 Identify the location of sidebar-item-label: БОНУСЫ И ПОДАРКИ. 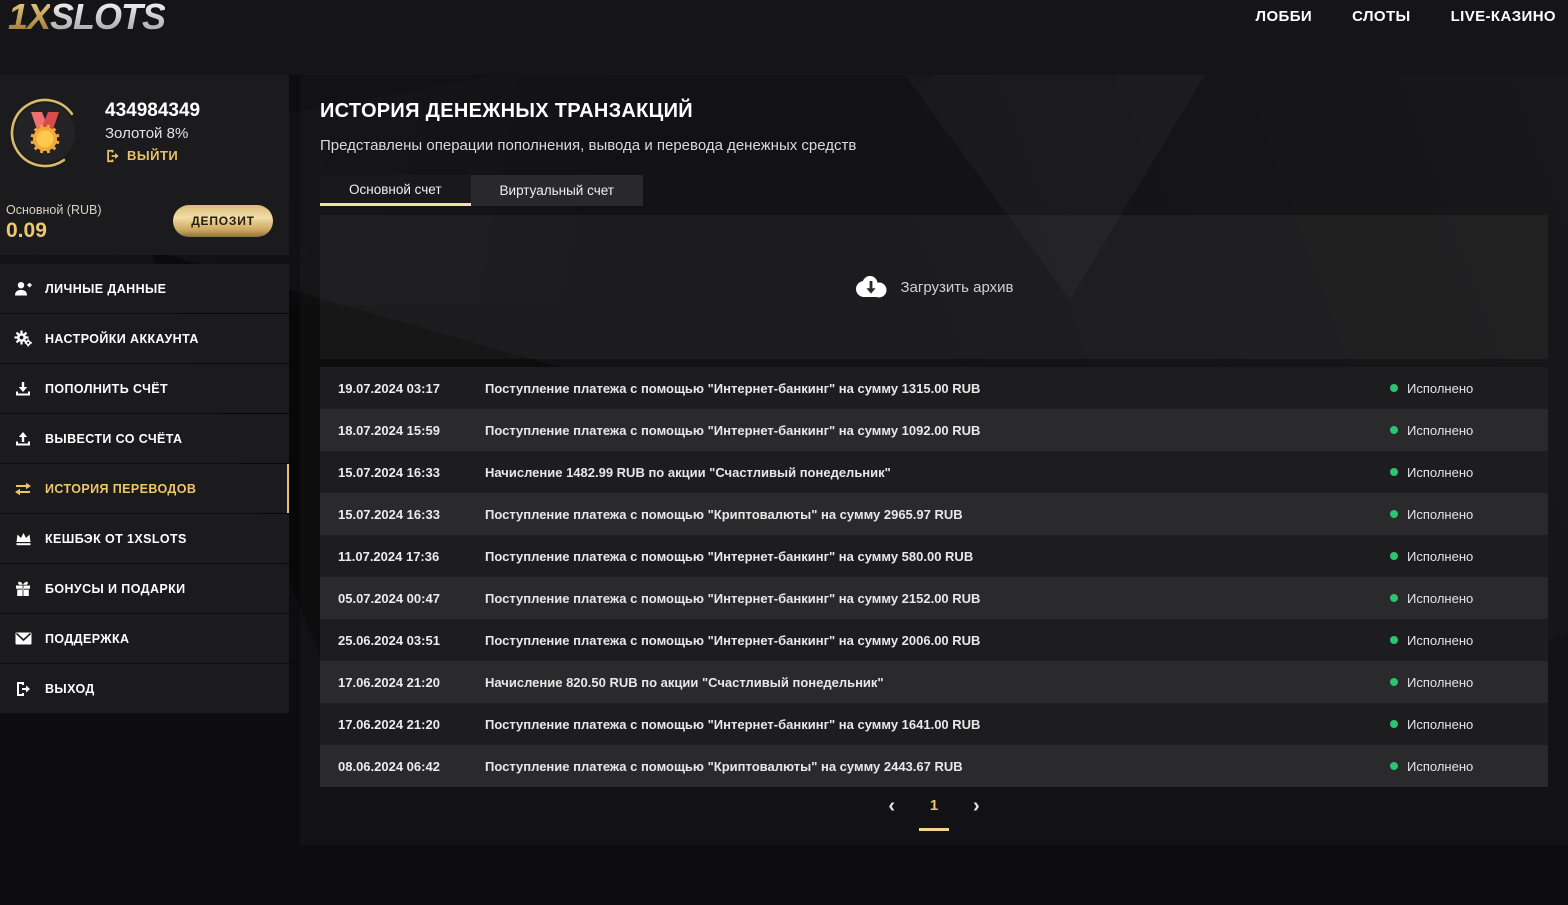
(115, 588).